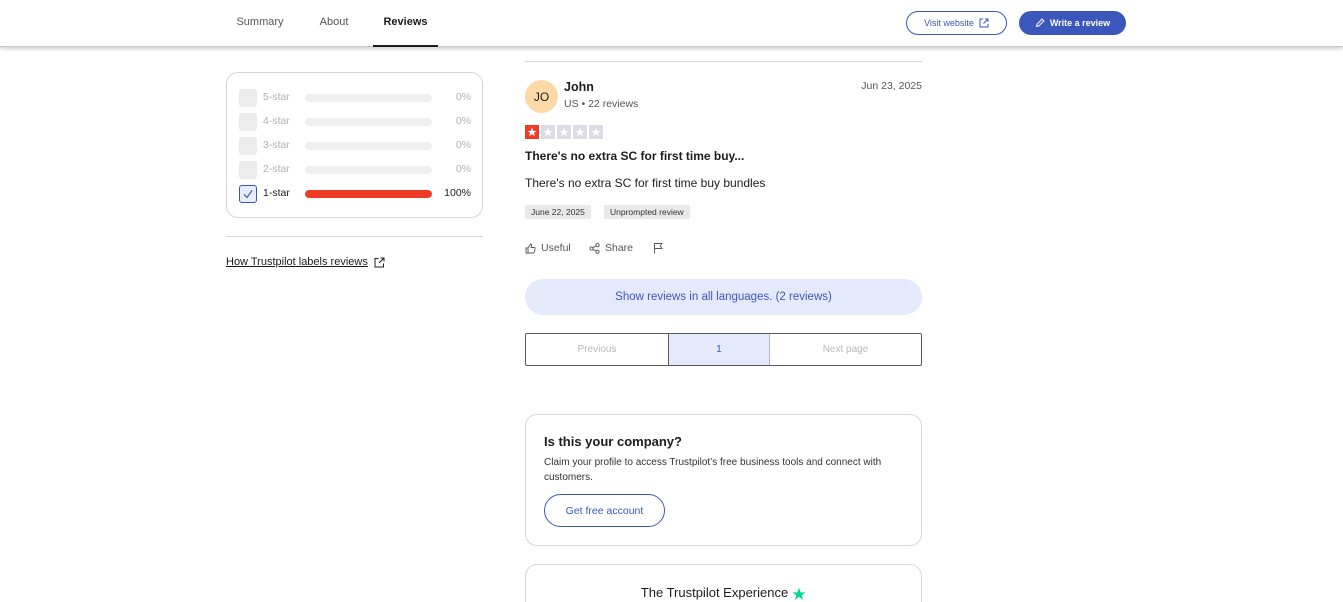 This screenshot has height=602, width=1343. I want to click on filter-row-1-star: 1-star 100%, so click(355, 194).